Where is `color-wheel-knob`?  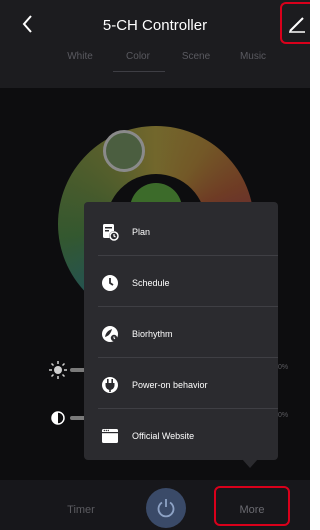
color-wheel-knob is located at coordinates (124, 151).